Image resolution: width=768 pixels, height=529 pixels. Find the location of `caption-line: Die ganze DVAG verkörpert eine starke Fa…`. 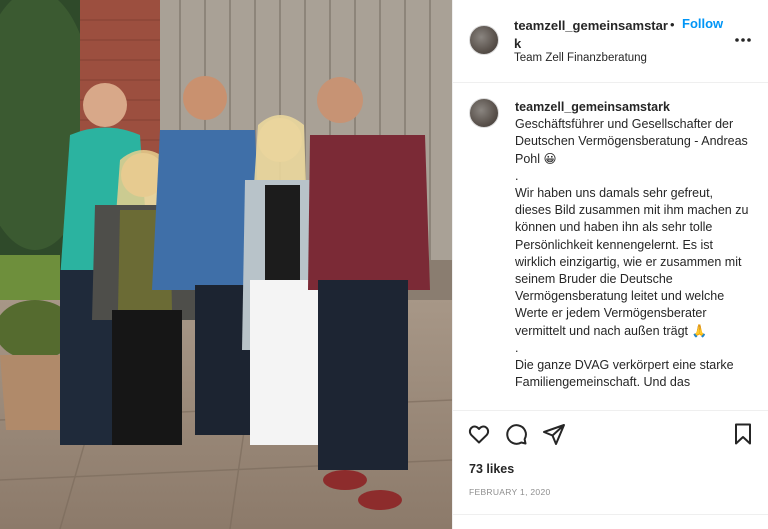

caption-line: Die ganze DVAG verkörpert eine starke Fa… is located at coordinates (626, 374).